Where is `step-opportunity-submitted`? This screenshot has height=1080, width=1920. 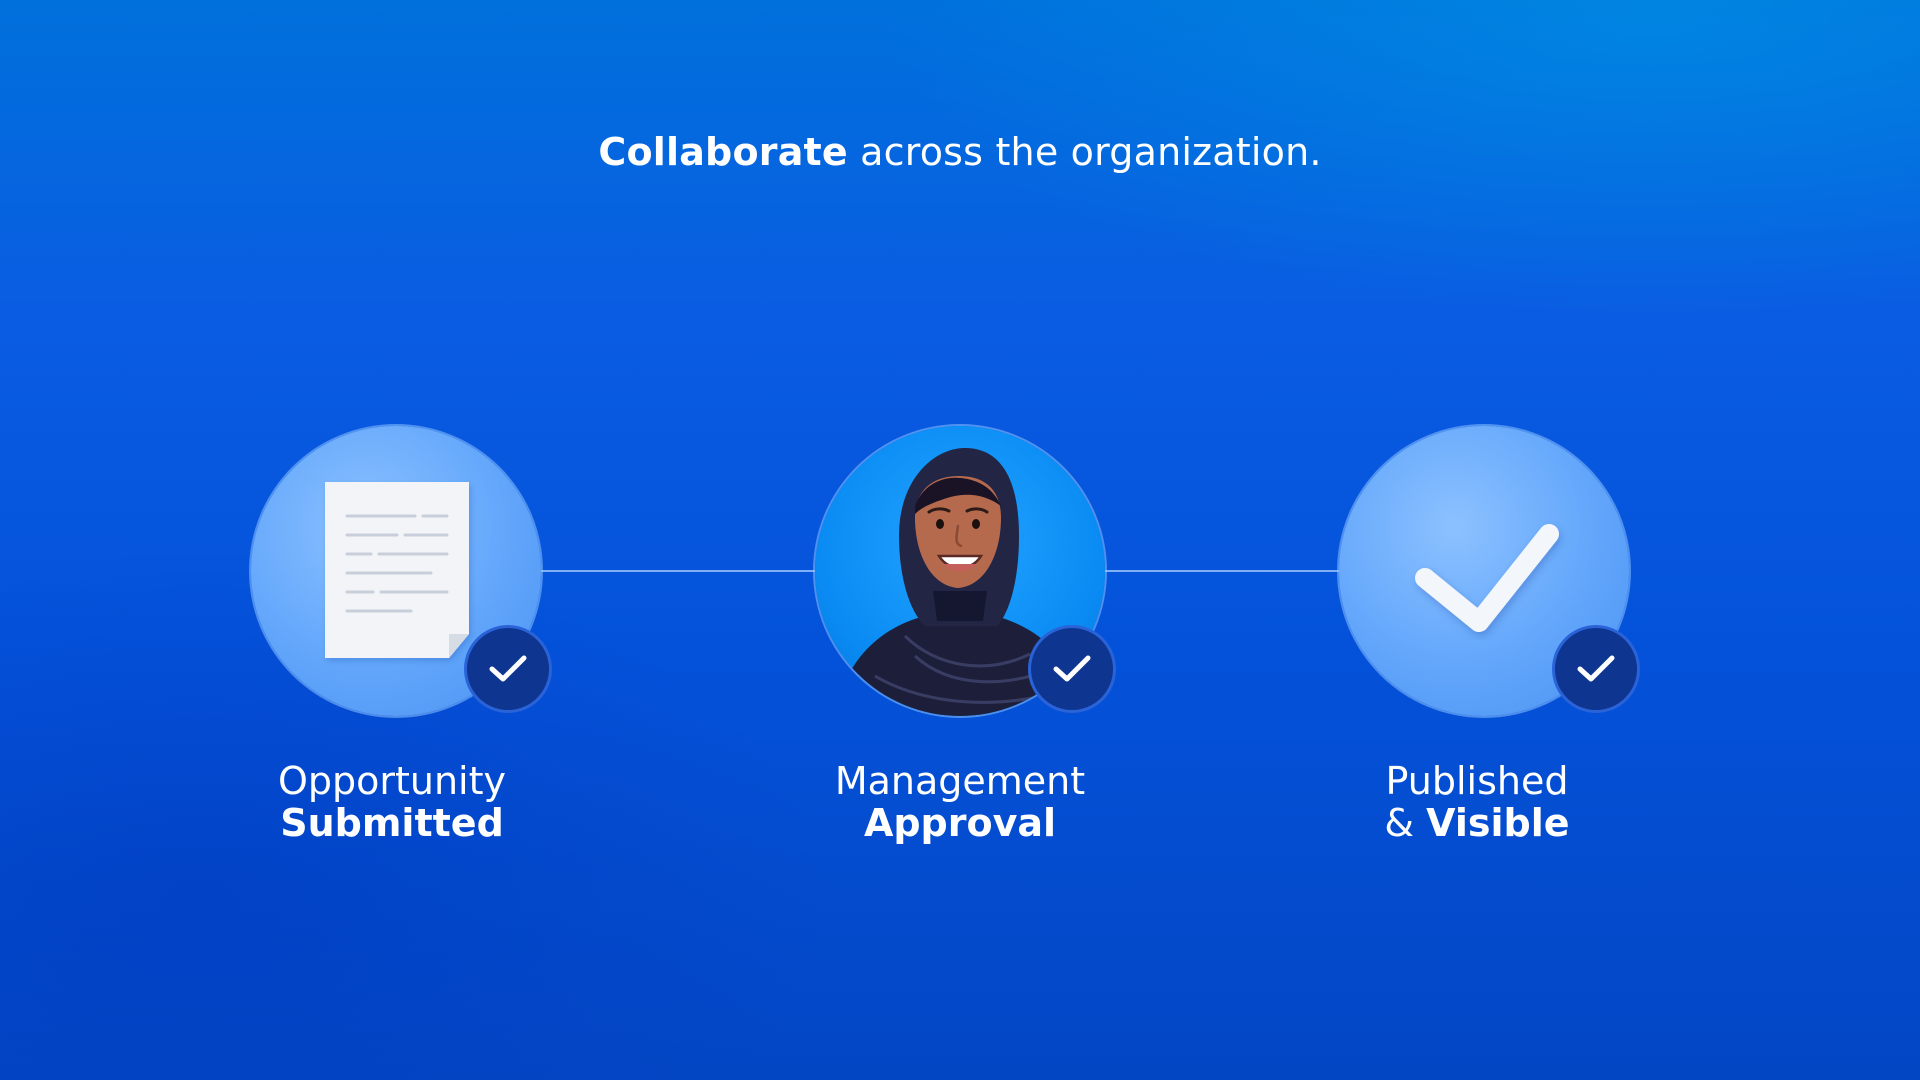 step-opportunity-submitted is located at coordinates (400, 571).